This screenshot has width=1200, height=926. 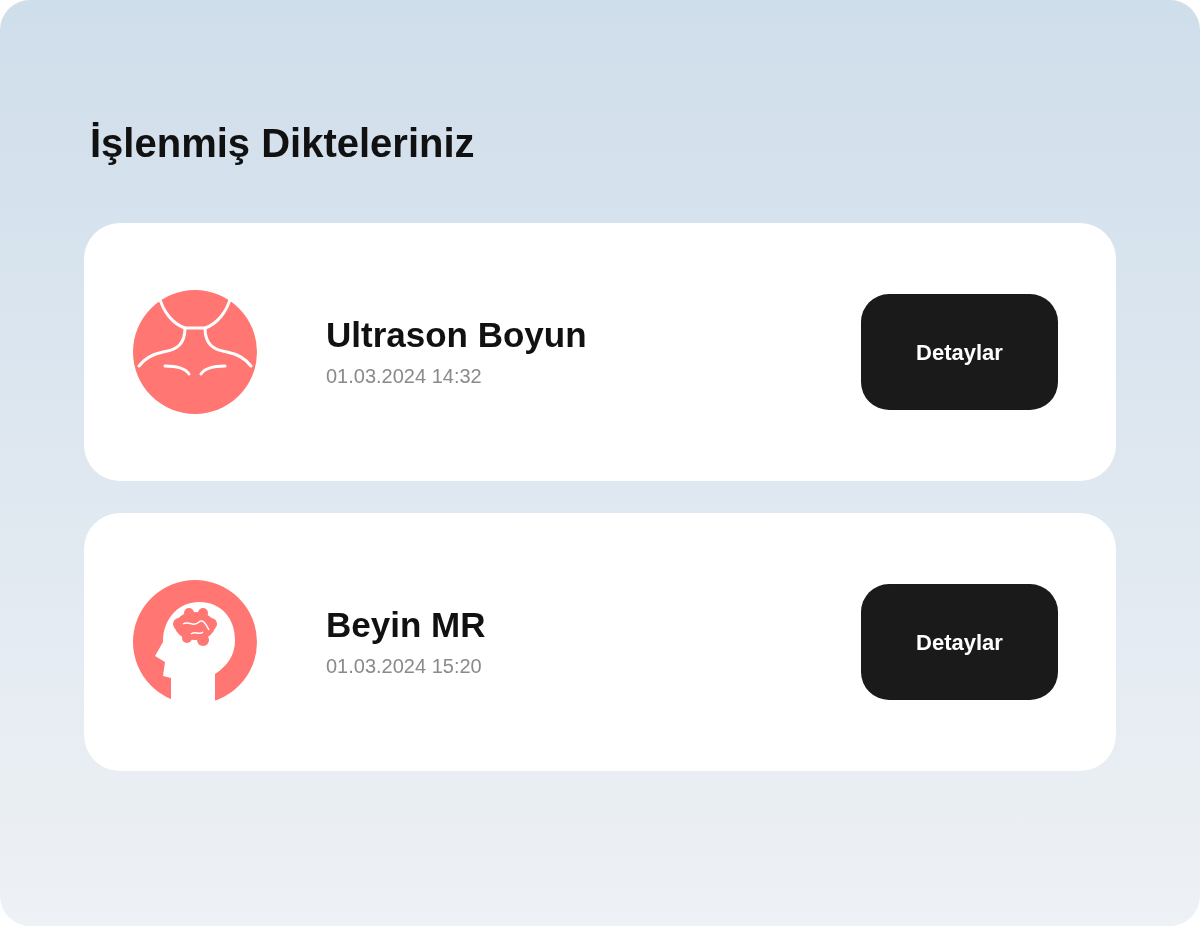 I want to click on head-brain-icon, so click(x=195, y=642).